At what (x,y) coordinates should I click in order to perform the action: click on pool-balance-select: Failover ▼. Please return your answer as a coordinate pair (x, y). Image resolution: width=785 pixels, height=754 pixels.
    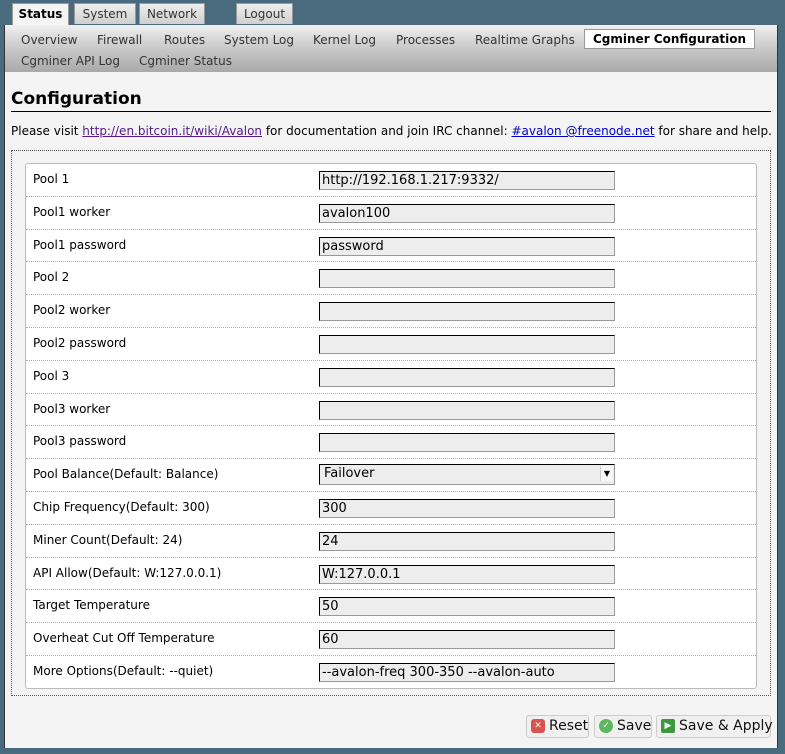
    Looking at the image, I should click on (467, 475).